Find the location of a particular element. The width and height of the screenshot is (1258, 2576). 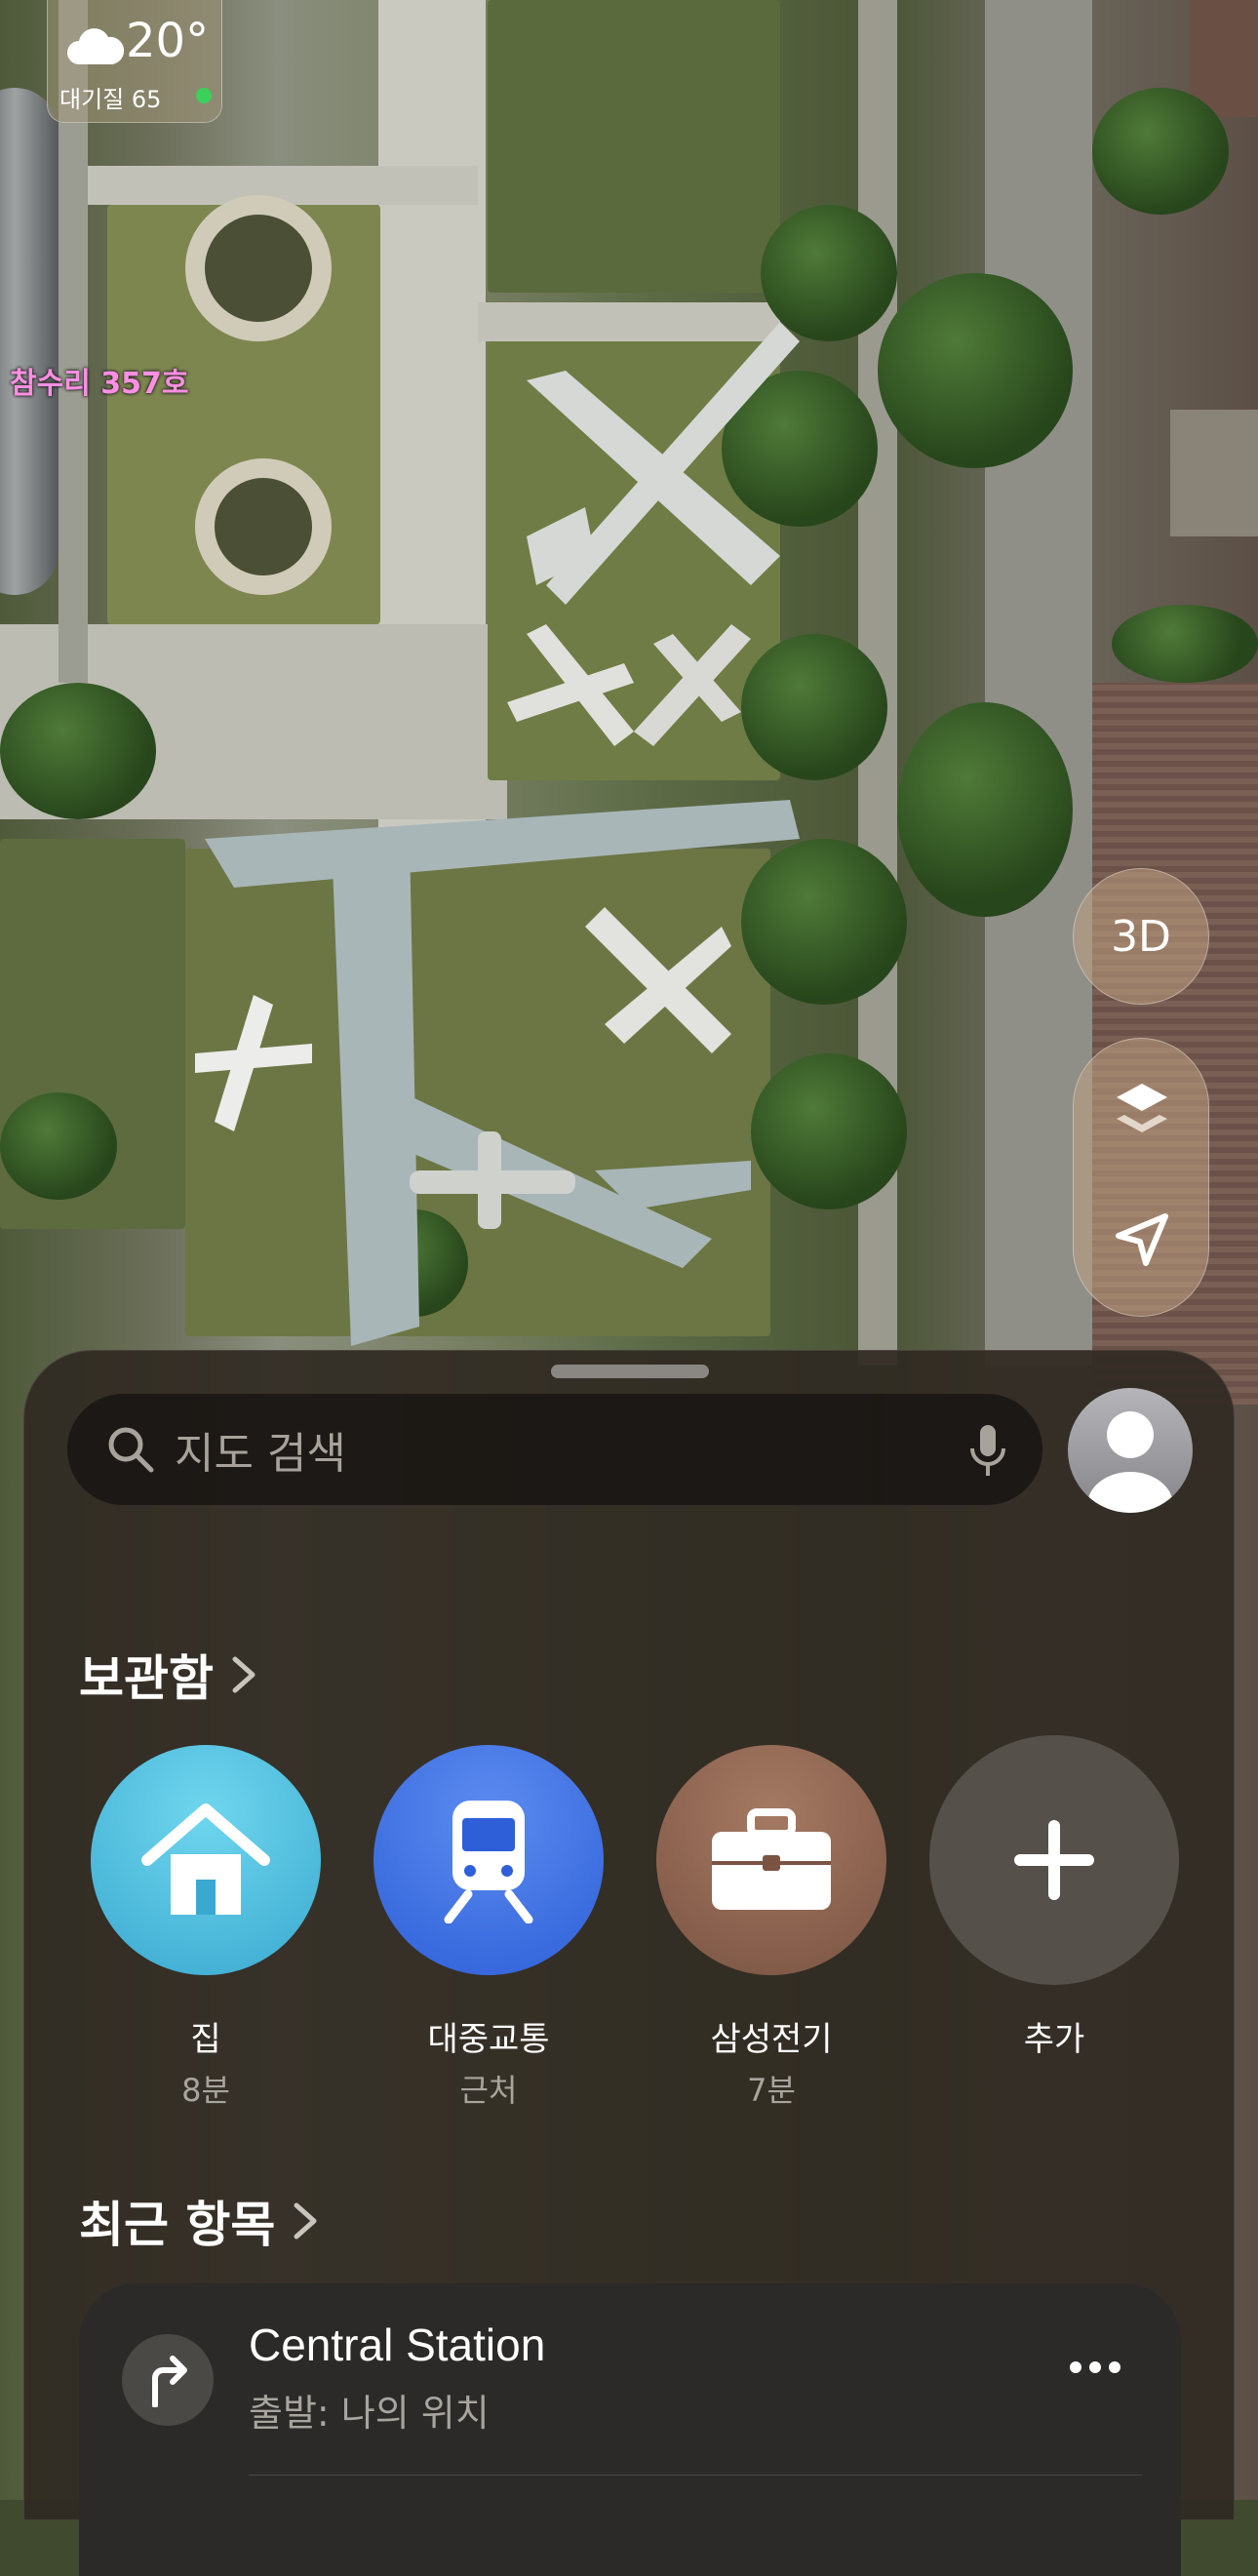

more-options-button is located at coordinates (1095, 2367).